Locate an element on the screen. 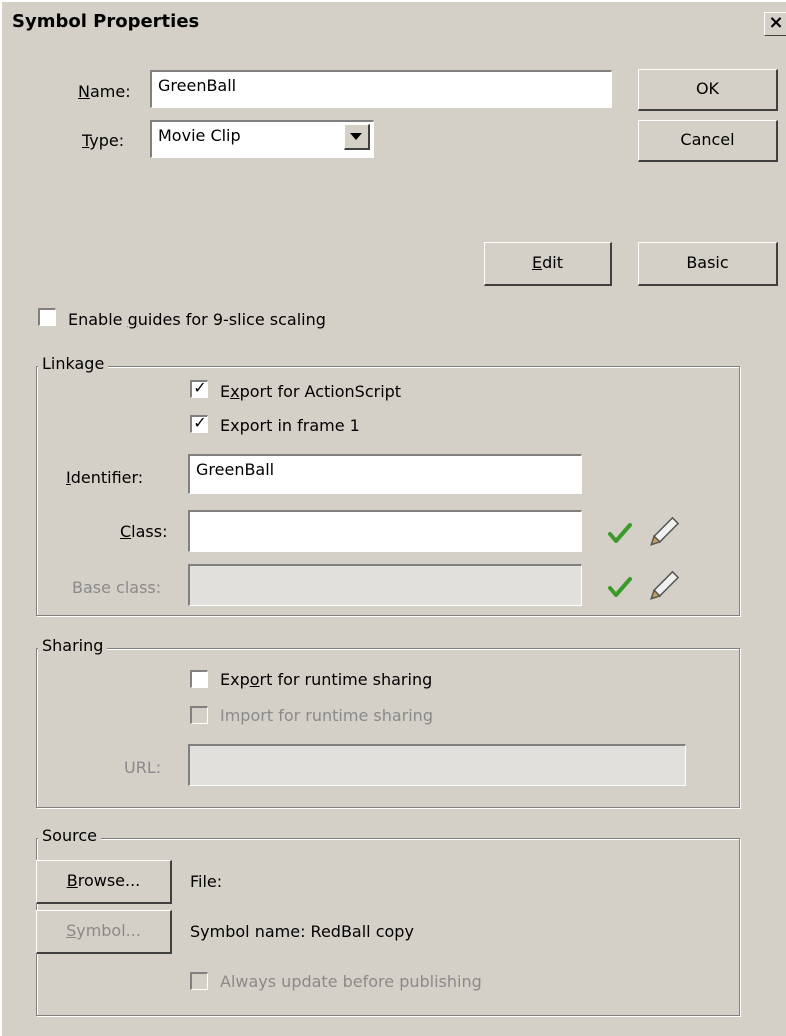 The height and width of the screenshot is (1036, 786). base-class-input is located at coordinates (385, 585).